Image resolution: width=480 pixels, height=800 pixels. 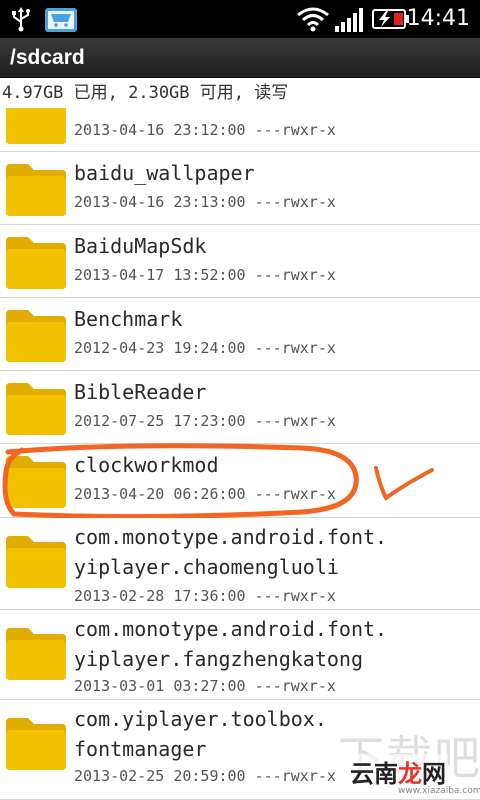 I want to click on item-name: baidu_wallpaper, so click(x=164, y=173).